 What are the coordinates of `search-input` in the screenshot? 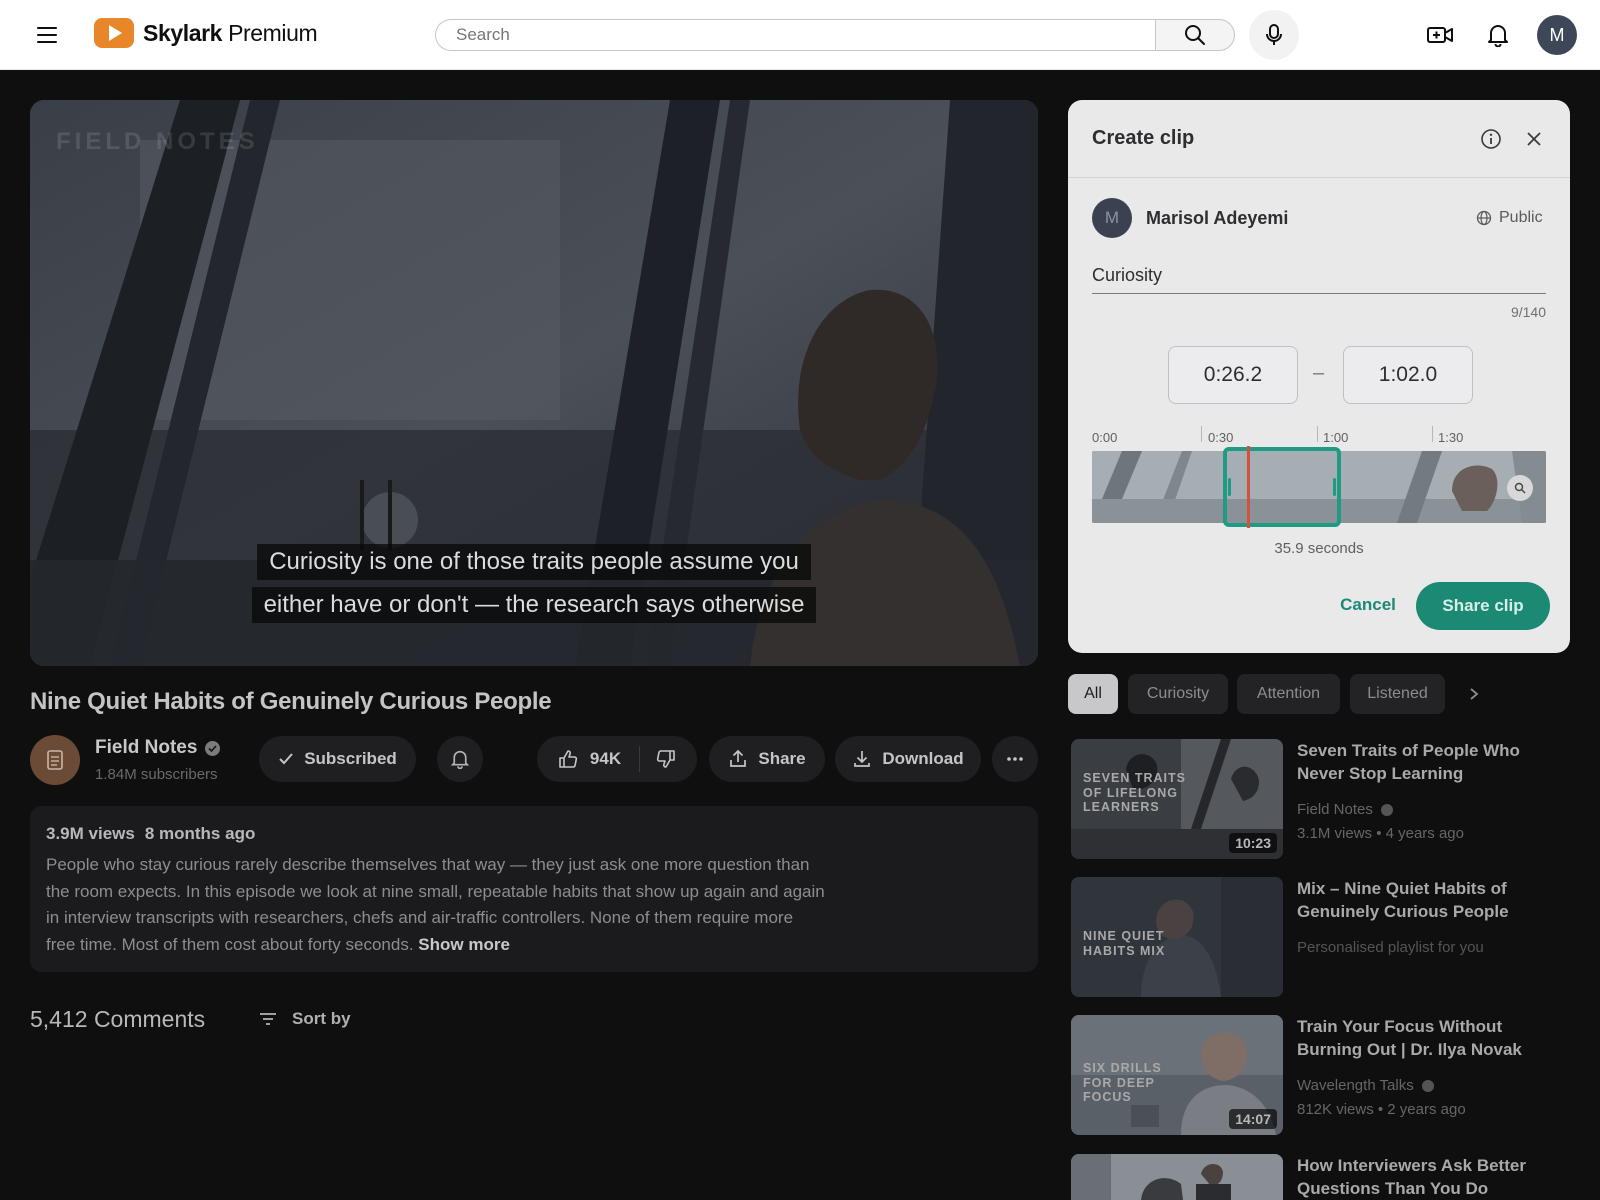 It's located at (795, 35).